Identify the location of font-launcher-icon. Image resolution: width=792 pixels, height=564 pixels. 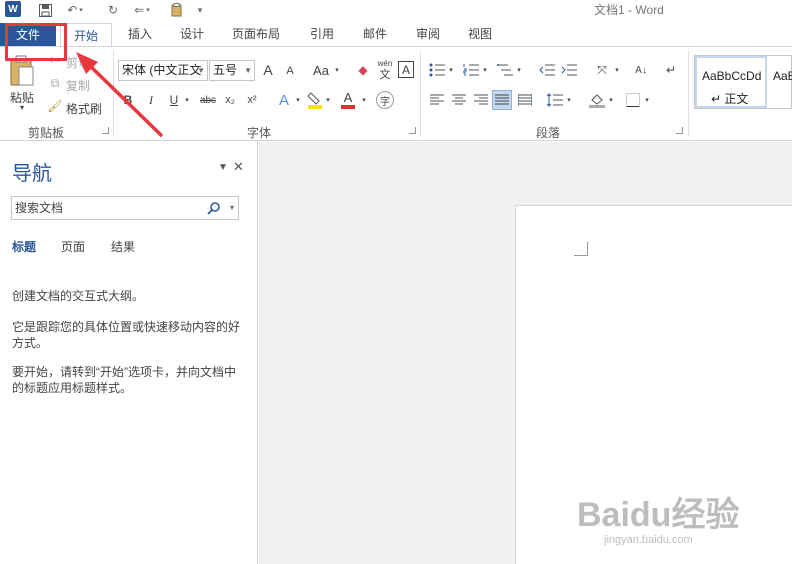
(412, 130).